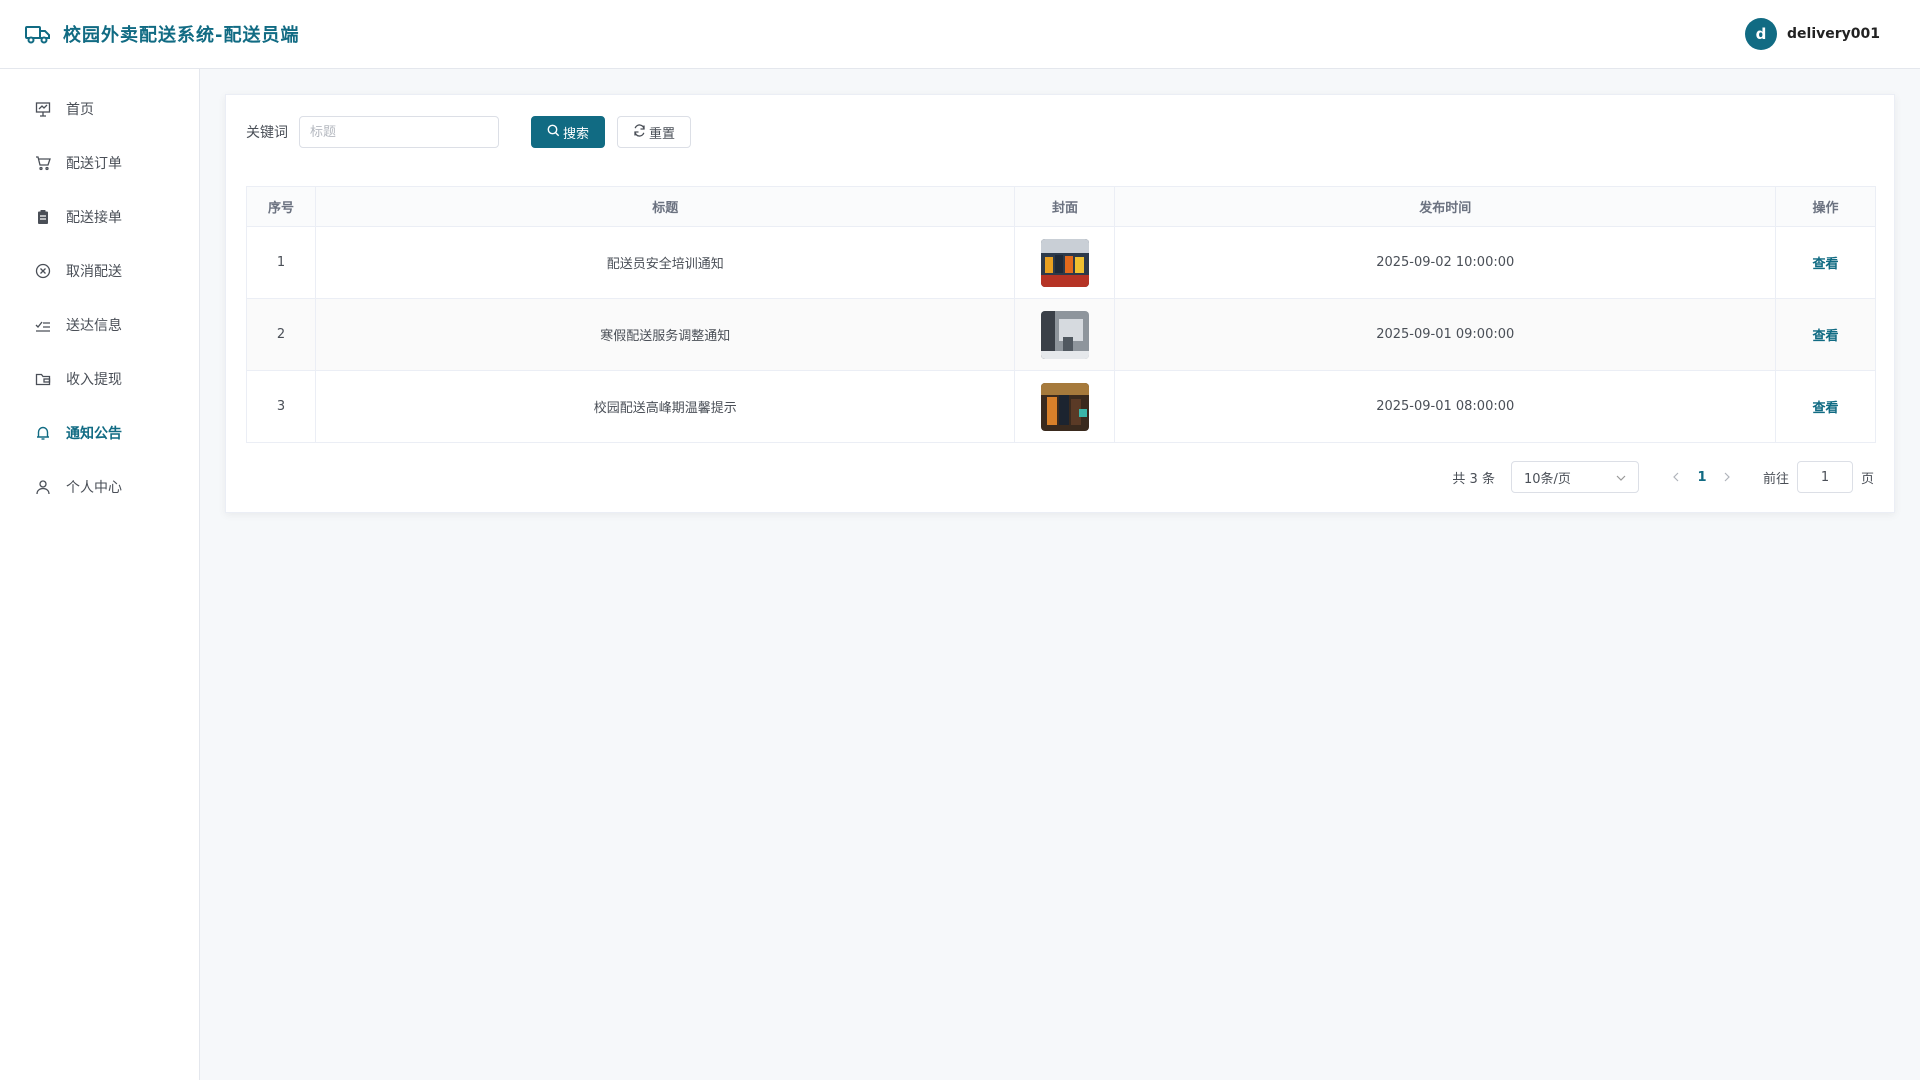 Image resolution: width=1920 pixels, height=1080 pixels. Describe the element at coordinates (1445, 334) in the screenshot. I see `cell-publish-time: 2025-09-01 09:00:00` at that location.